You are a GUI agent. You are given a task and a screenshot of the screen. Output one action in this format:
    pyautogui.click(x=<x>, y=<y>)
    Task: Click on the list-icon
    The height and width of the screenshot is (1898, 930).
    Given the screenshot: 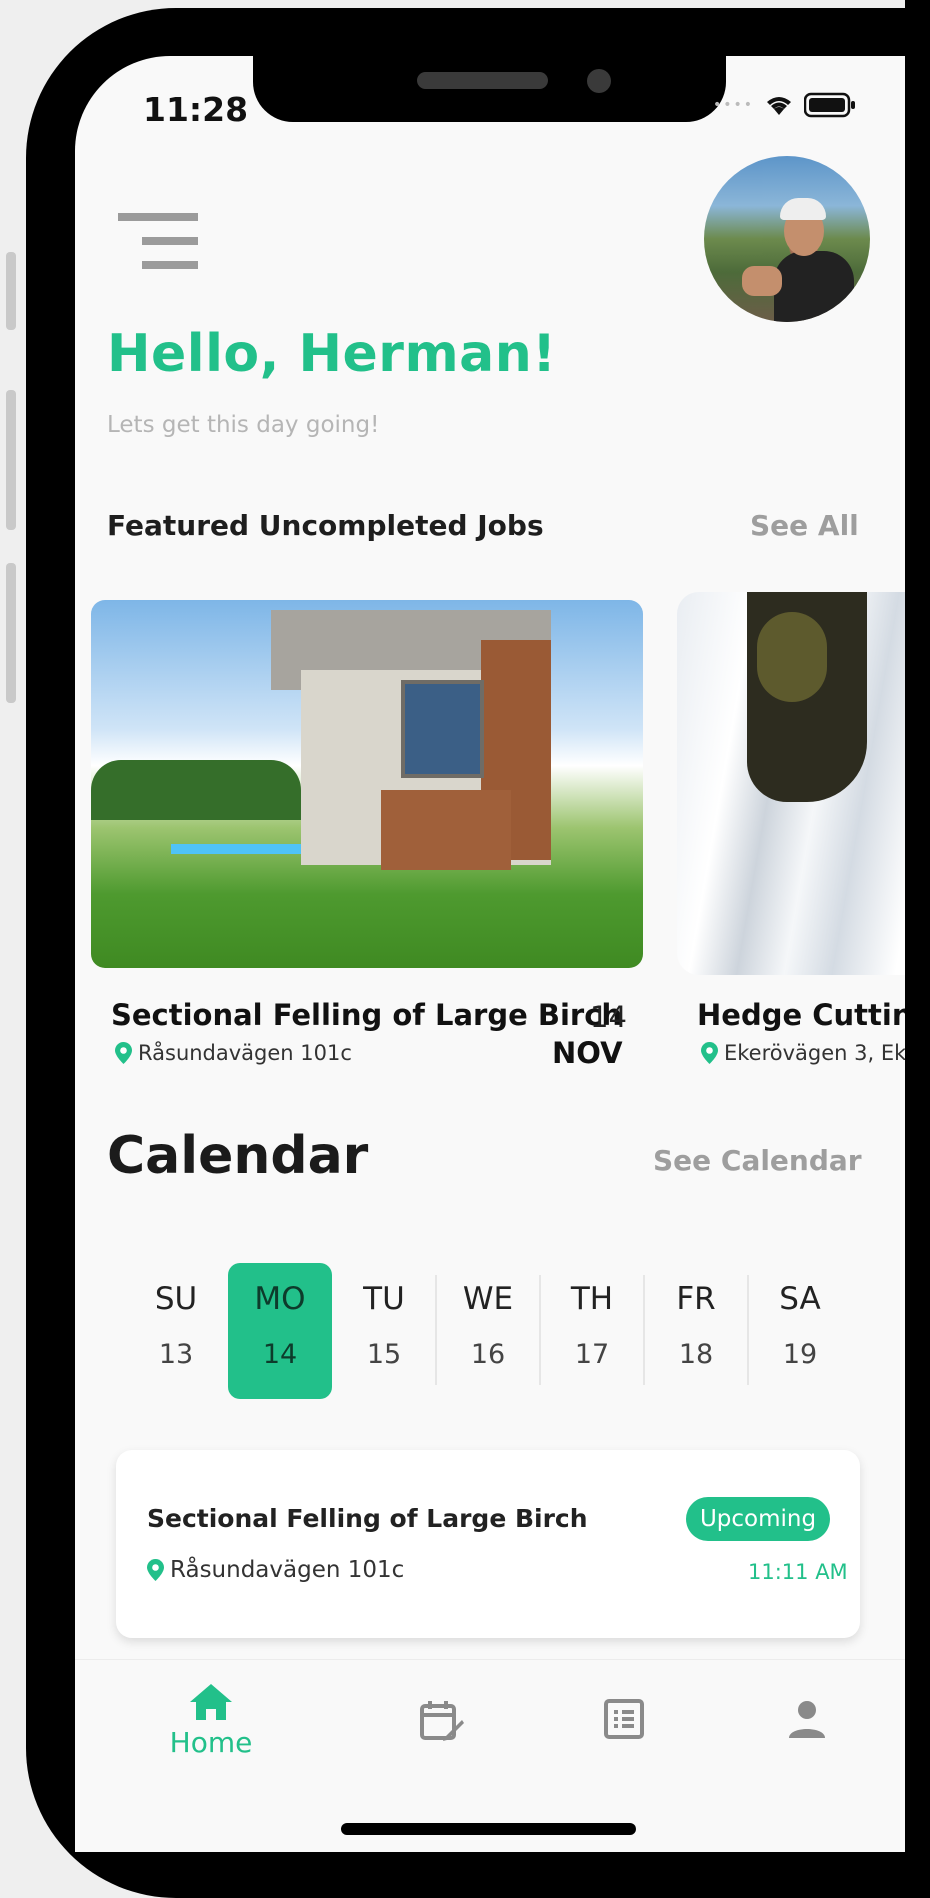 What is the action you would take?
    pyautogui.click(x=624, y=1719)
    